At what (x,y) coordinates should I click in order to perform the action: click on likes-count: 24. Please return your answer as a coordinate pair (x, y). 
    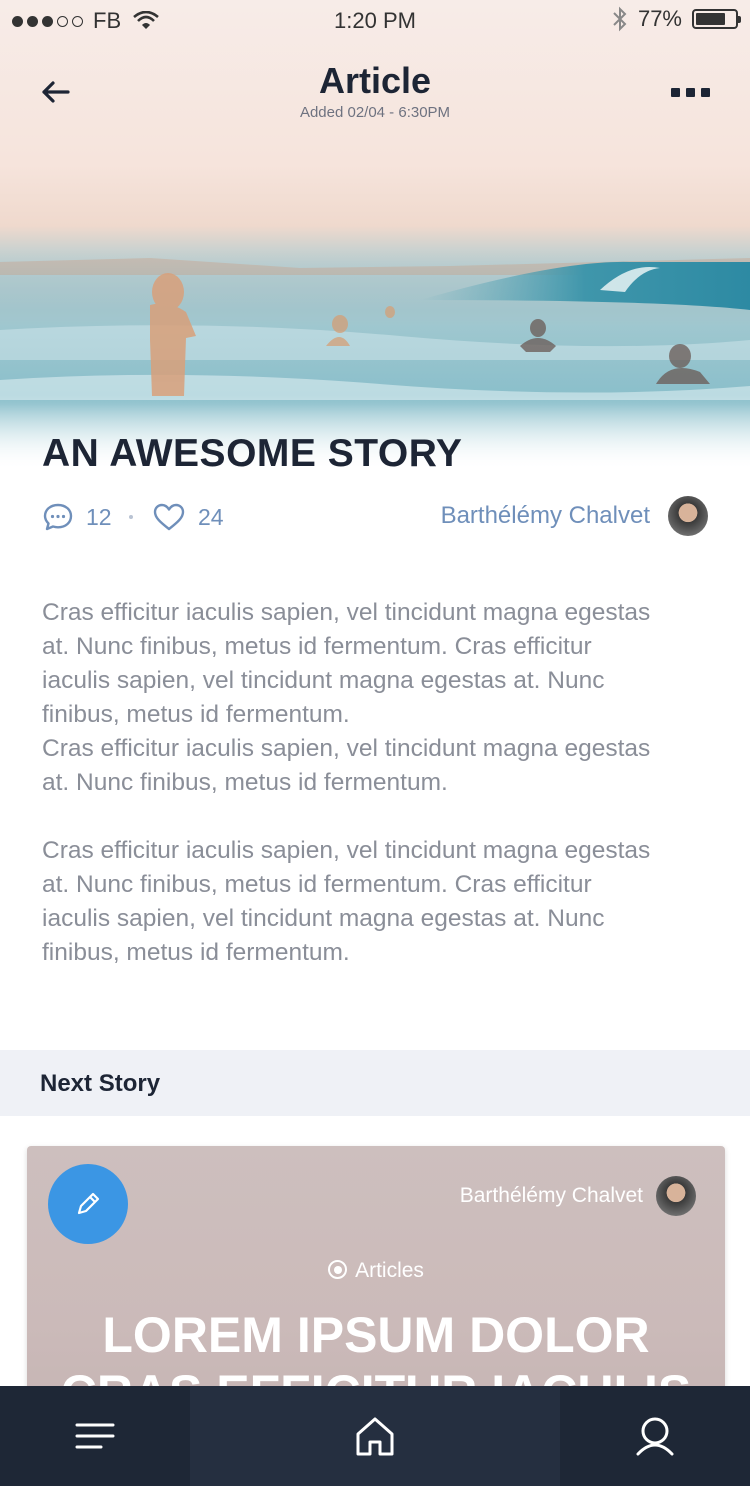
    Looking at the image, I should click on (211, 516).